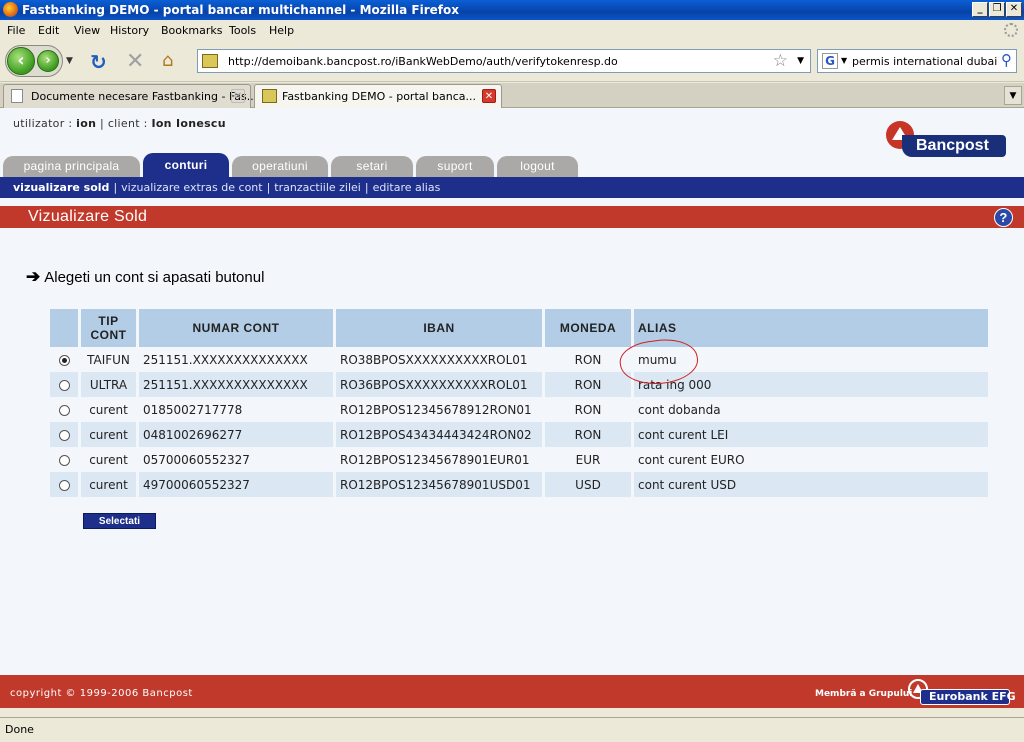  What do you see at coordinates (193, 409) in the screenshot?
I see `cell-numar: 0185002717778` at bounding box center [193, 409].